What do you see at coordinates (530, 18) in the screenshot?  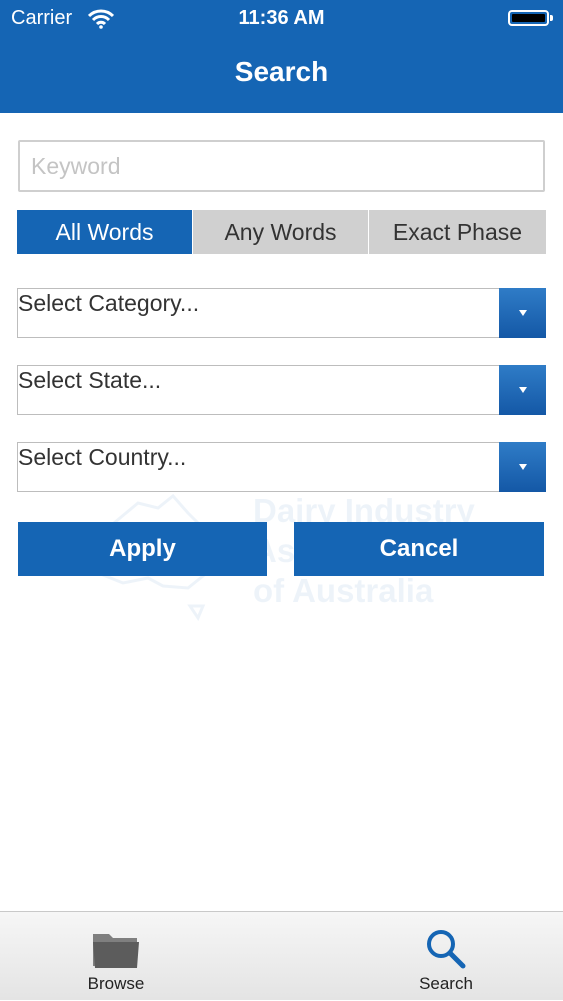 I see `battery-icon` at bounding box center [530, 18].